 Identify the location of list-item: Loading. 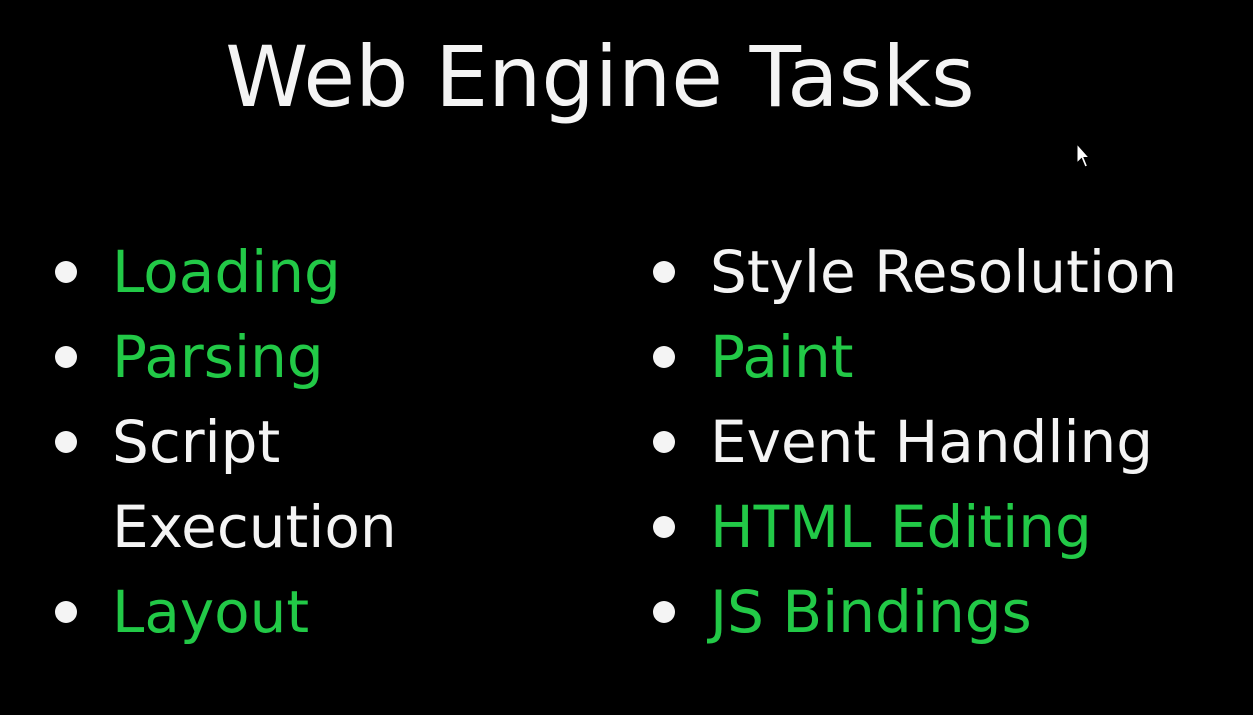
(322, 272).